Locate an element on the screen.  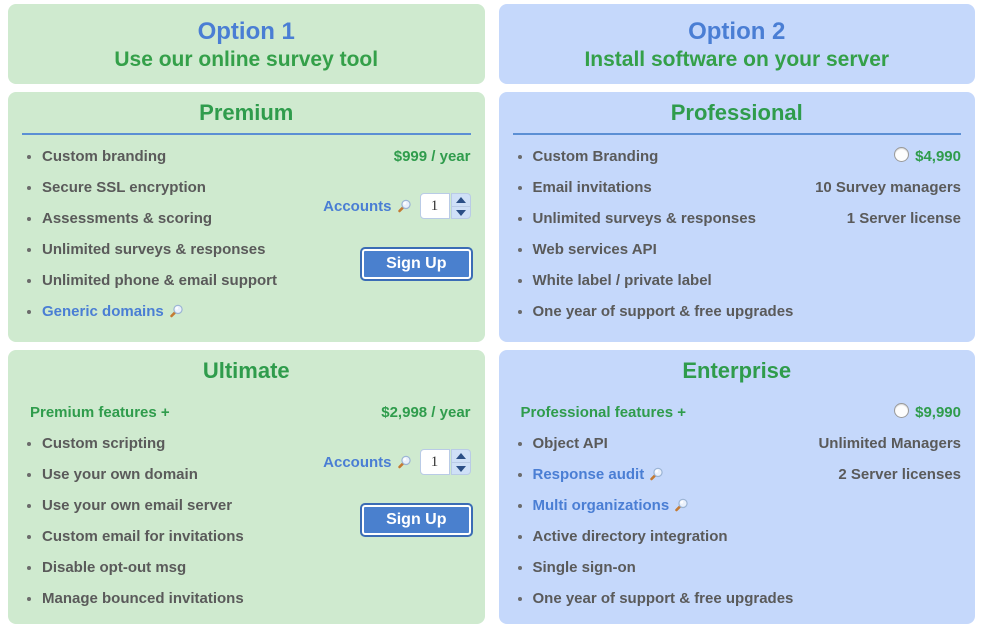
feature-item: Premium features + is located at coordinates (165, 412).